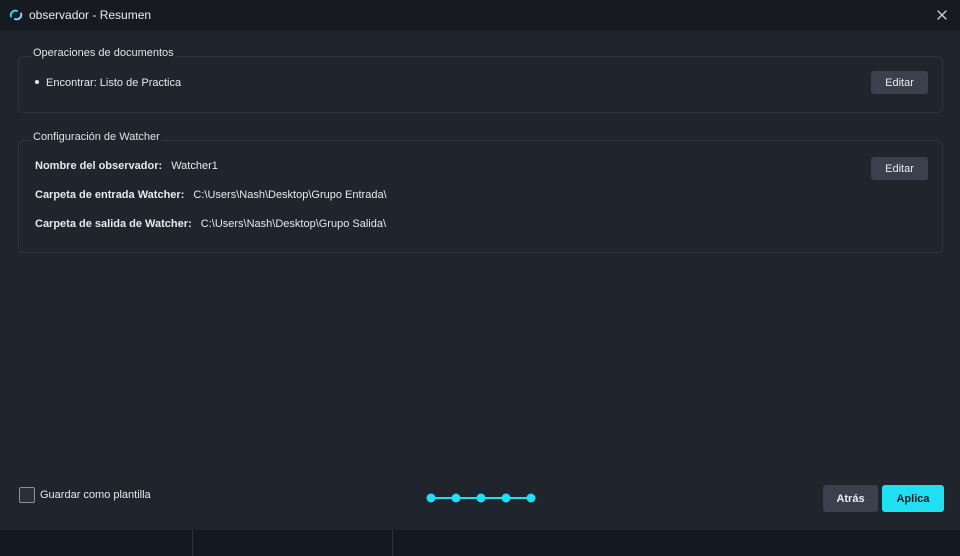  What do you see at coordinates (99, 166) in the screenshot?
I see `field-label: Nombre del observador:` at bounding box center [99, 166].